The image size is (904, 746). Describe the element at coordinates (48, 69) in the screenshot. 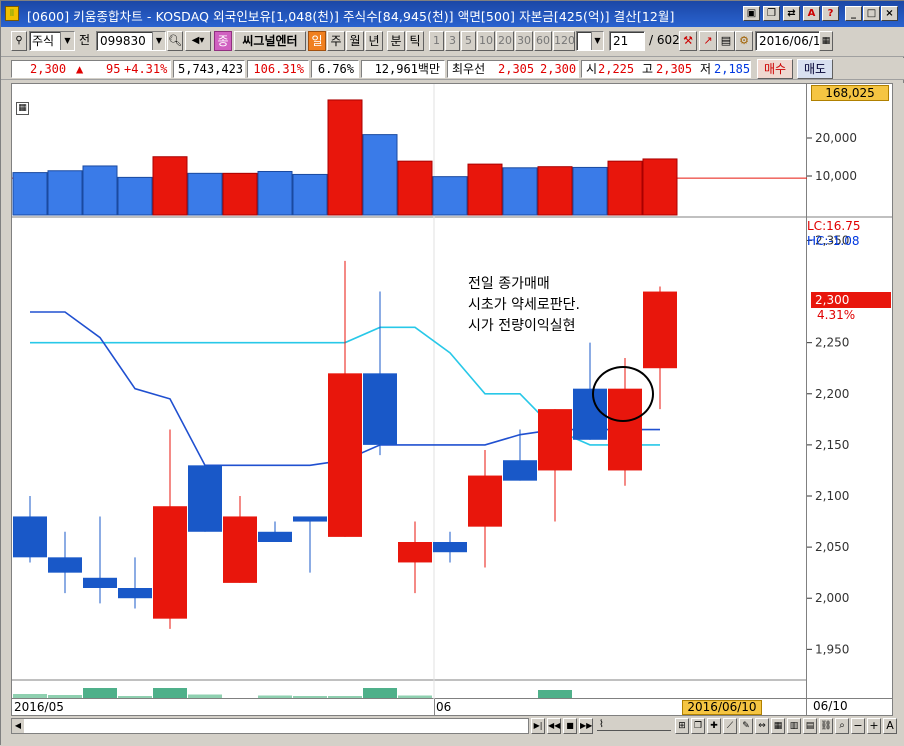

I see `current-price: 2,300` at that location.